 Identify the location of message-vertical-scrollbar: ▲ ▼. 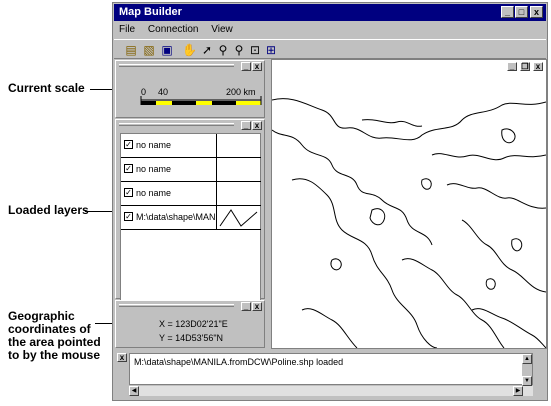
(527, 370).